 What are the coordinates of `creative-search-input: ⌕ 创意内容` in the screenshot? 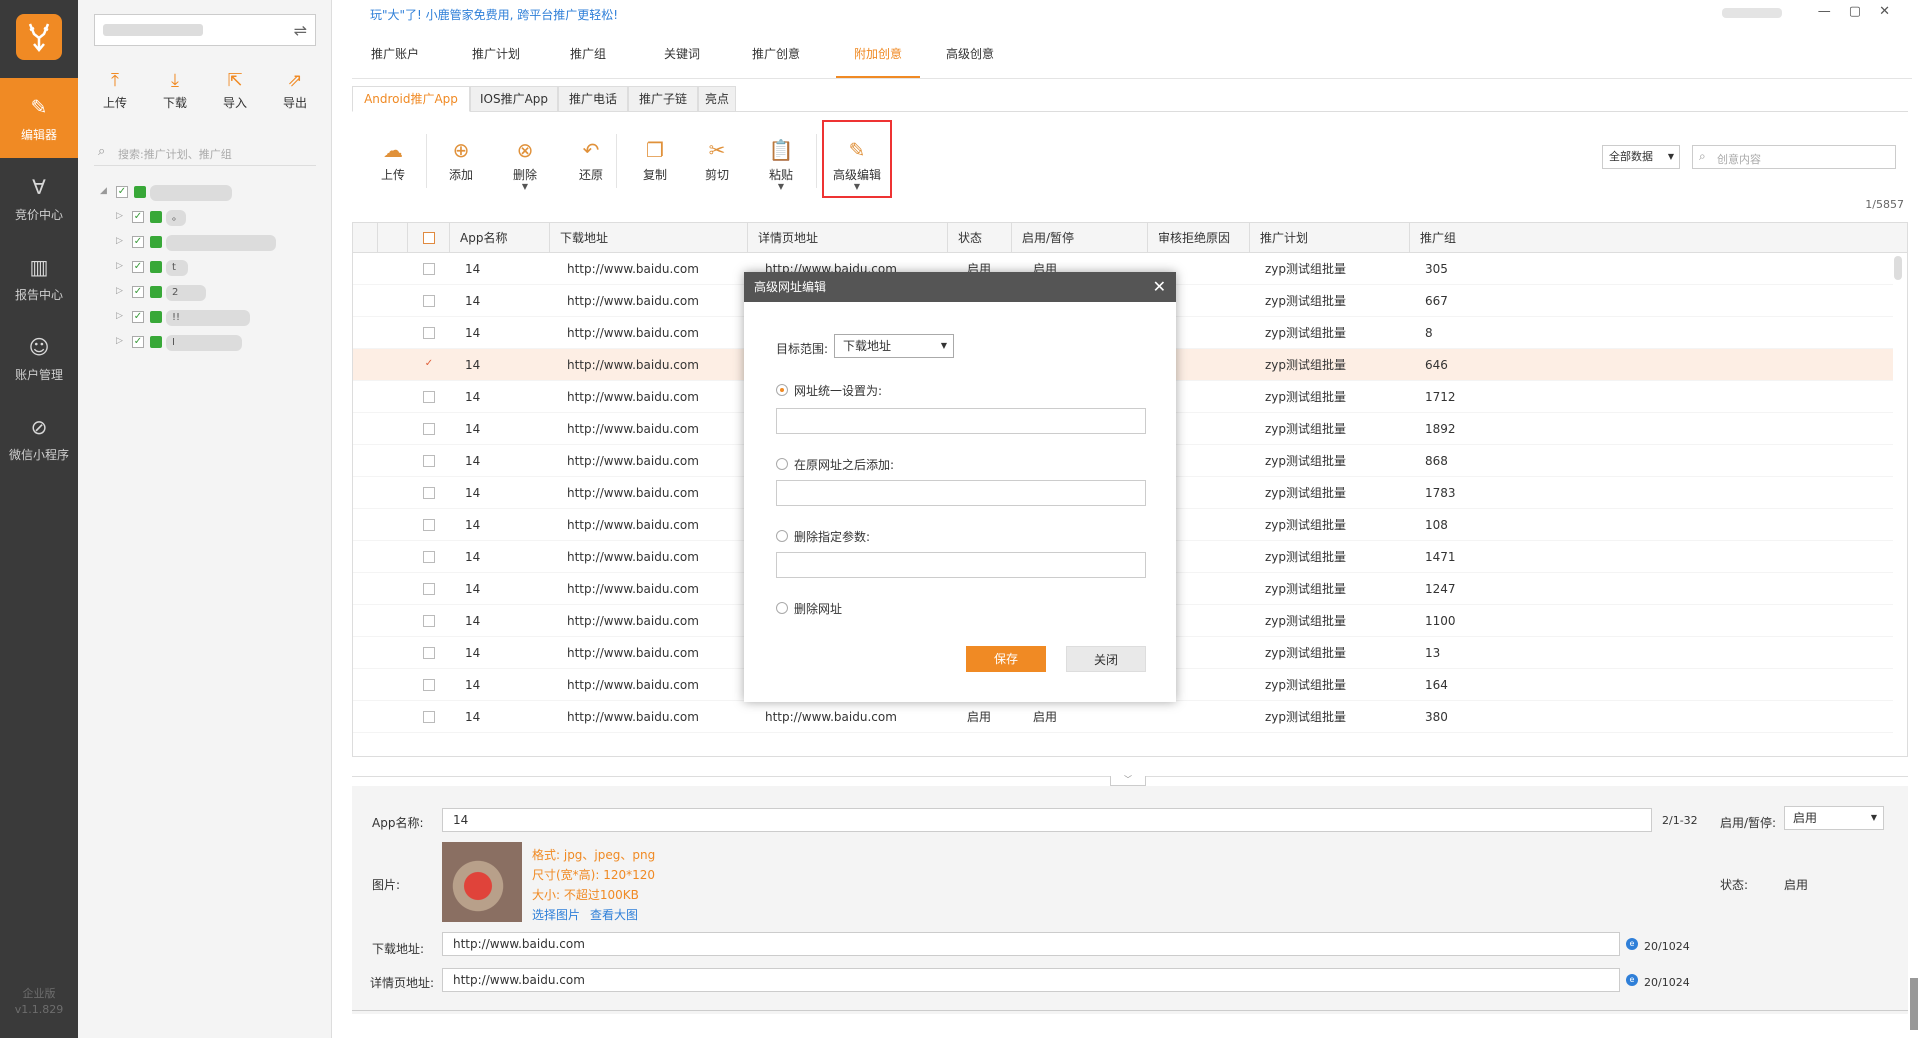 It's located at (1794, 157).